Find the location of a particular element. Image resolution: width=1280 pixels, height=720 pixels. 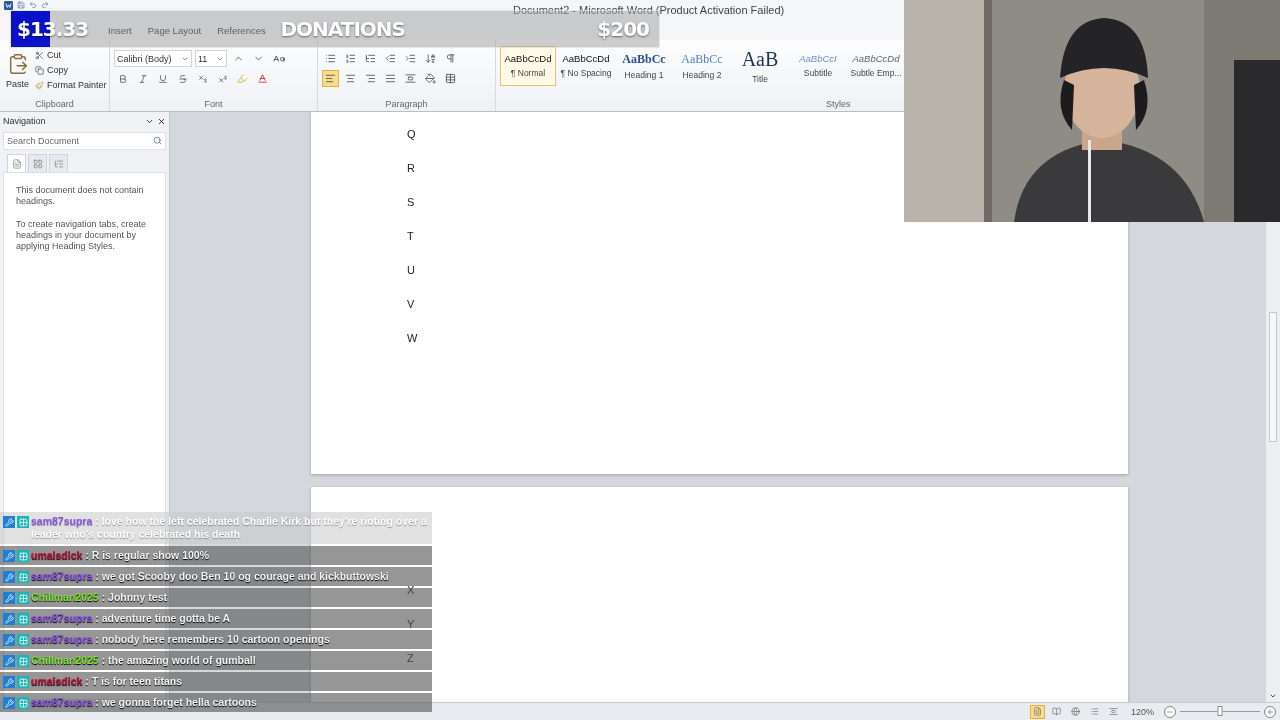

chat-message: umaisdick : T is for teen titans is located at coordinates (107, 681).